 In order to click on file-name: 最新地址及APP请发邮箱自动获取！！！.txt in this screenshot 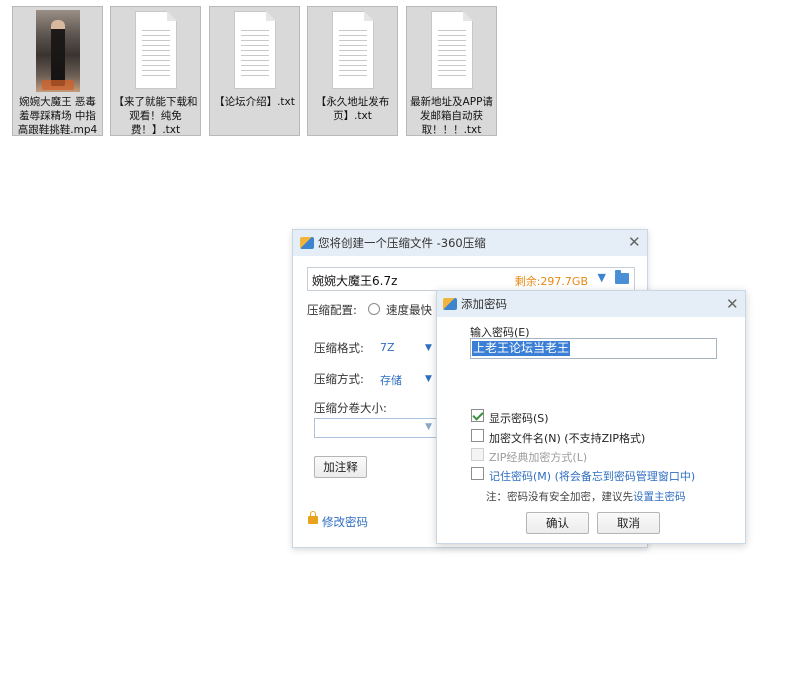, I will do `click(451, 116)`.